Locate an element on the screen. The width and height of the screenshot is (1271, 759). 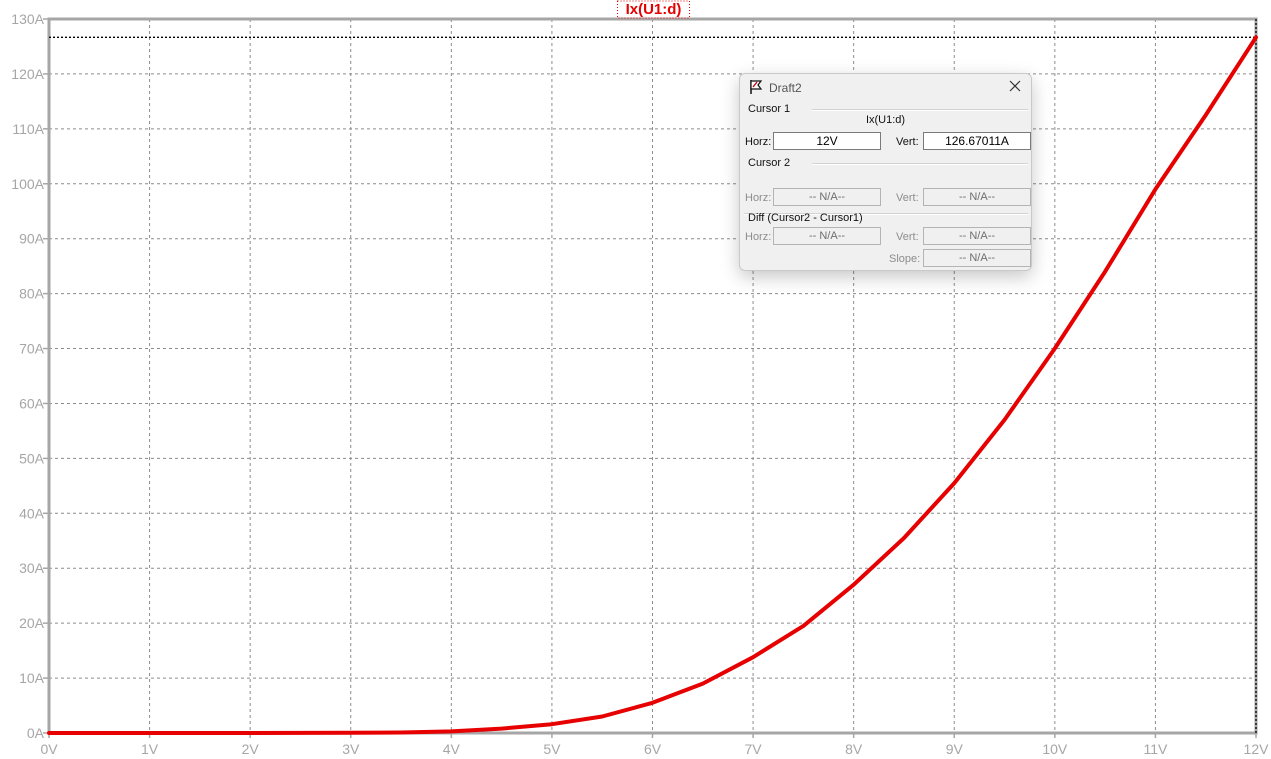
cursor2-horz-field: -- N/A-- is located at coordinates (827, 197).